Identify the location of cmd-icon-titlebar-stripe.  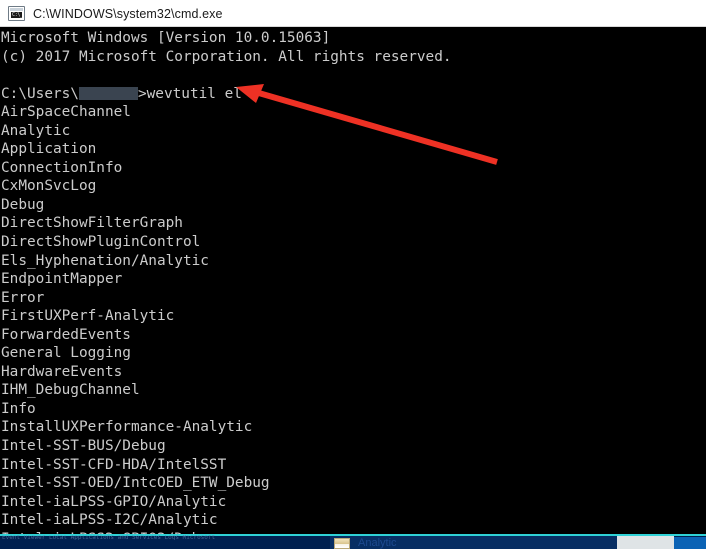
(16, 9).